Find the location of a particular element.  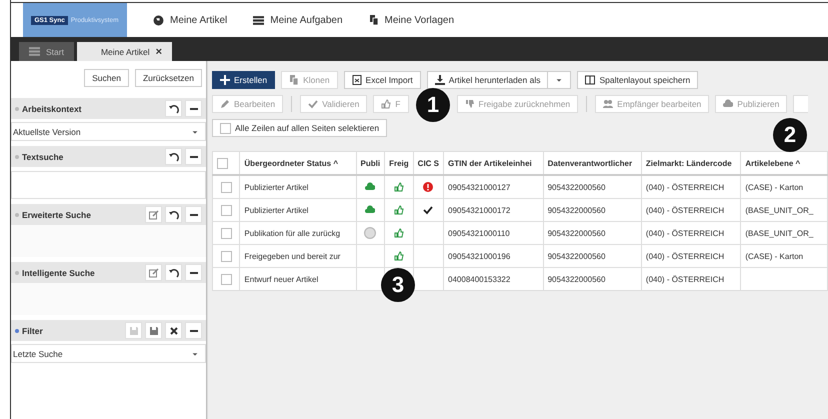

thumbs-down-icon is located at coordinates (469, 104).